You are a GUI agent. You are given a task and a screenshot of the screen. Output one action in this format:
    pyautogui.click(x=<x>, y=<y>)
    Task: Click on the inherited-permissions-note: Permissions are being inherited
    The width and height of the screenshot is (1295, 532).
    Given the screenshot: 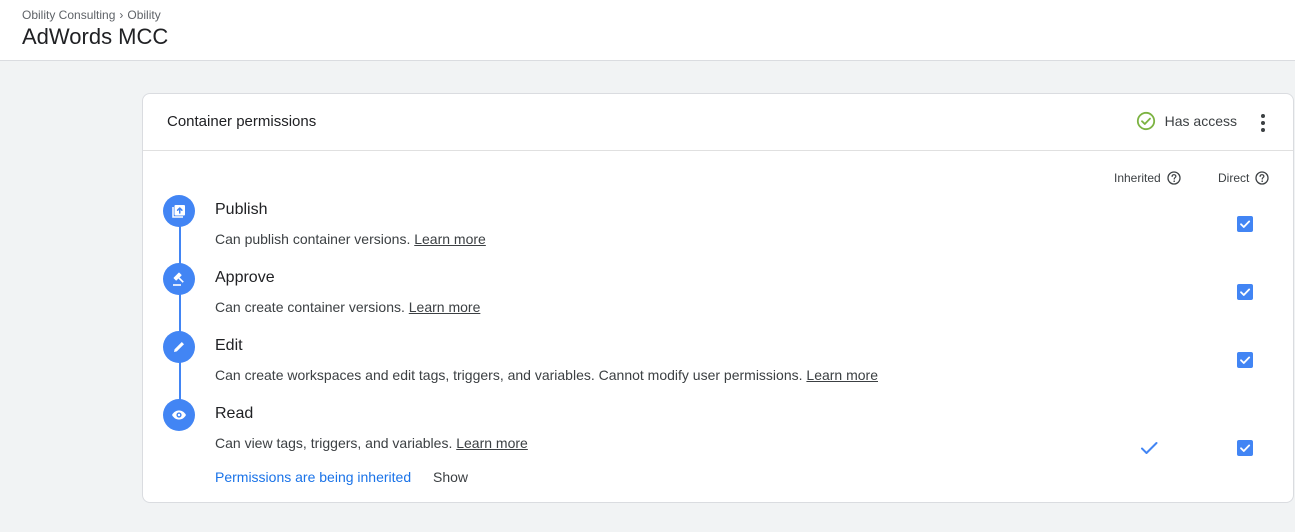 What is the action you would take?
    pyautogui.click(x=313, y=477)
    